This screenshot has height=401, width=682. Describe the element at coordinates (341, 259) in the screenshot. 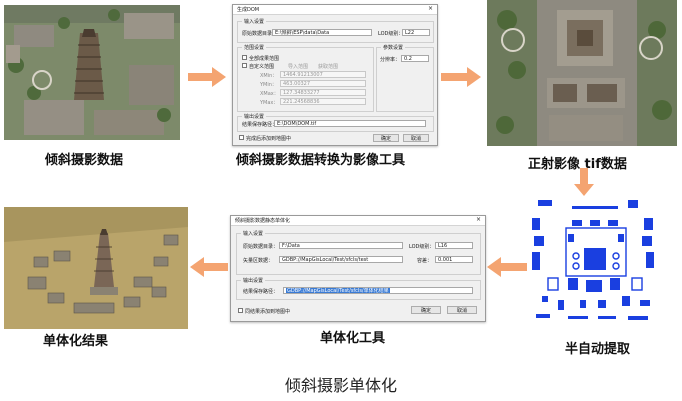

I see `vector-field: GDBP://MapGisLocal/Test/sfcls/test` at that location.